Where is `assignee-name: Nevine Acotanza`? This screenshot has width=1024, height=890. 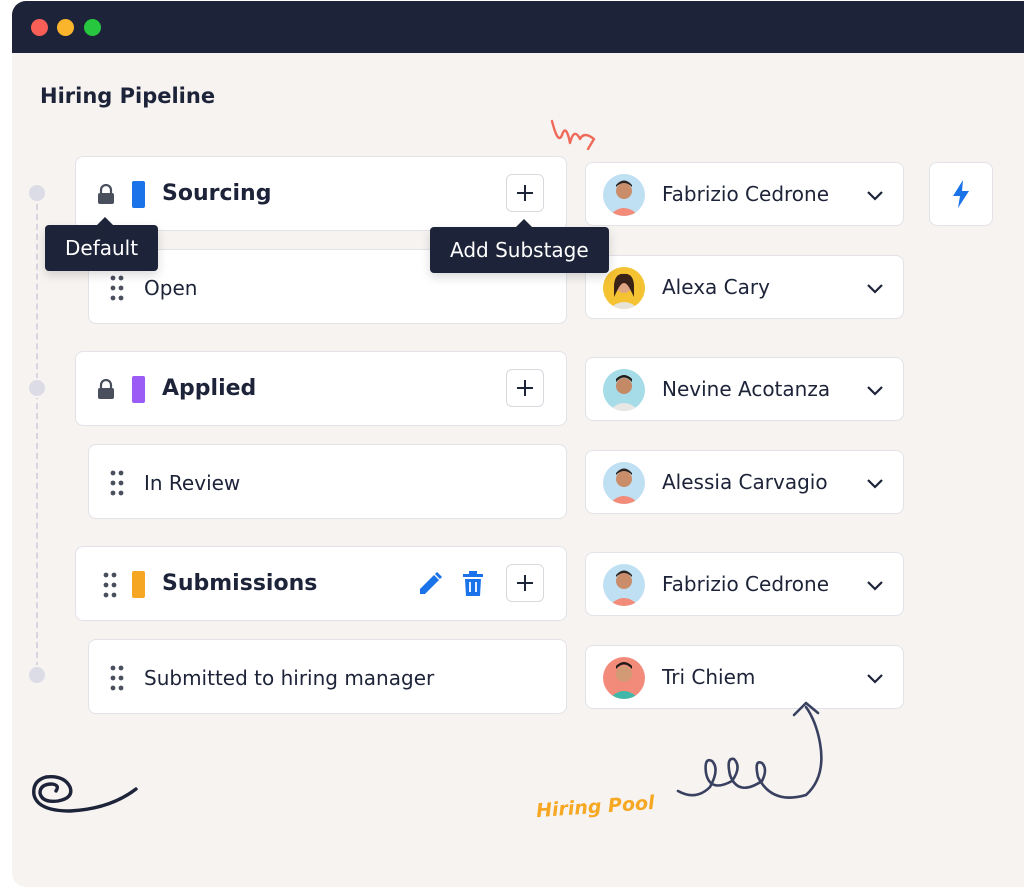 assignee-name: Nevine Acotanza is located at coordinates (746, 389).